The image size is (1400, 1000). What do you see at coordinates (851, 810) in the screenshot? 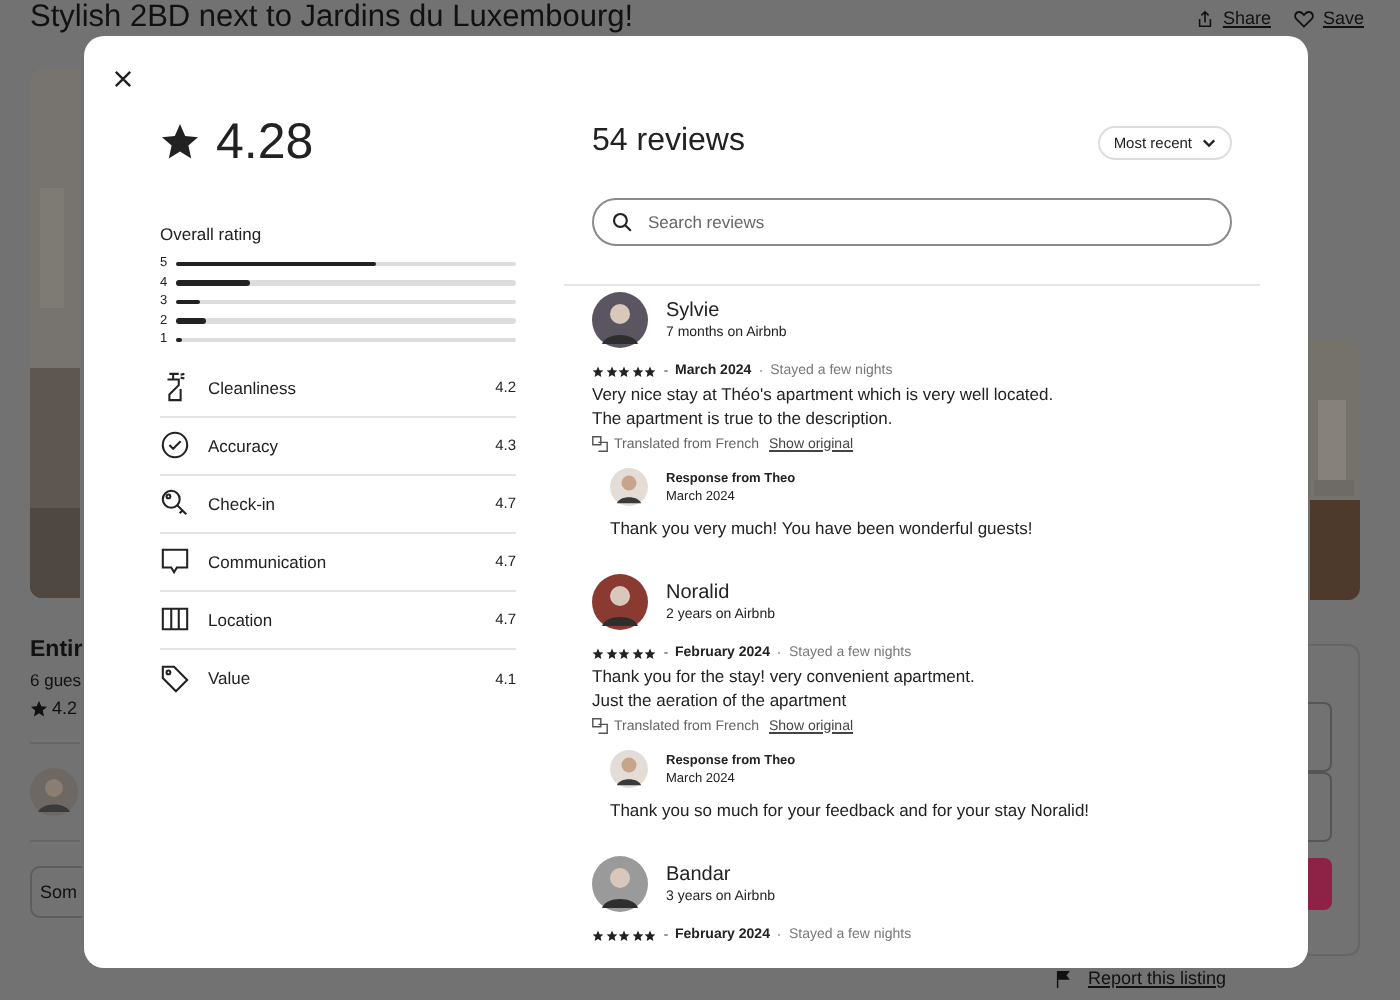
I see `response-text: Thank you so much for your feedback and for your stay Noralid!` at bounding box center [851, 810].